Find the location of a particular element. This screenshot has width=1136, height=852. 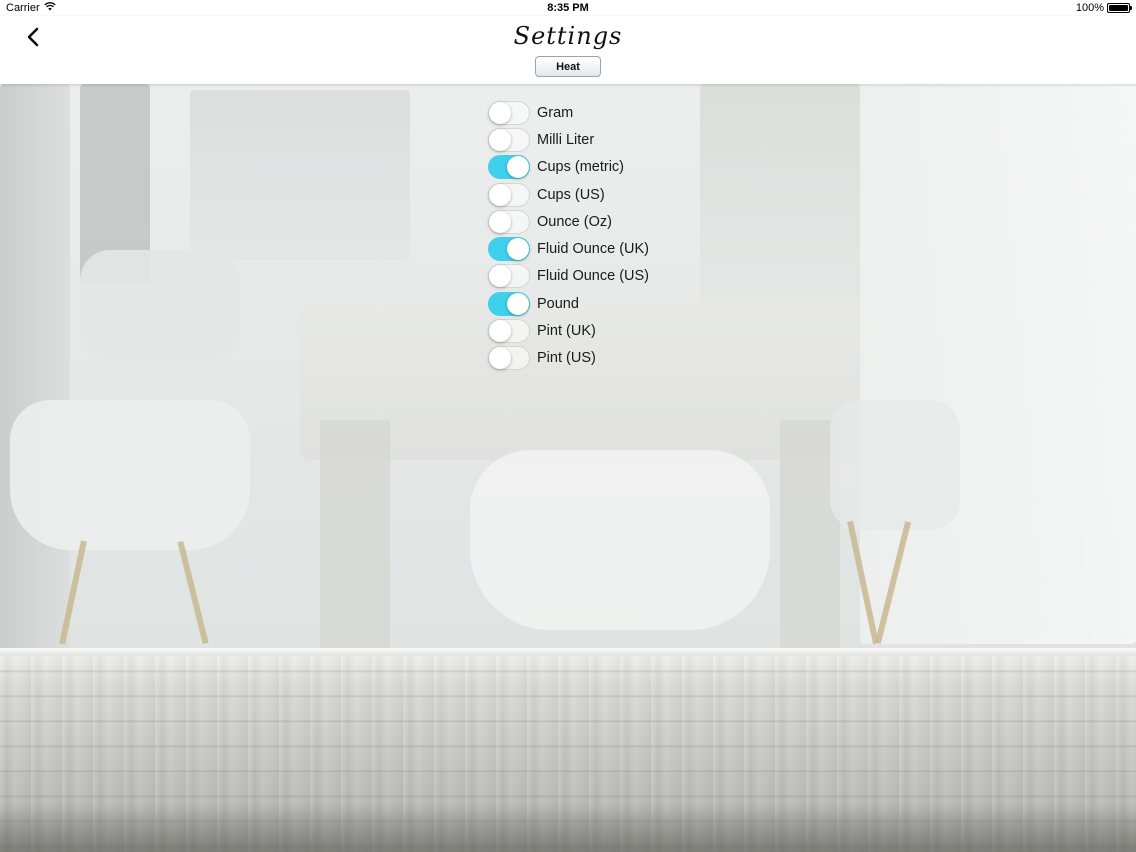

toggle-pint-us is located at coordinates (509, 358).